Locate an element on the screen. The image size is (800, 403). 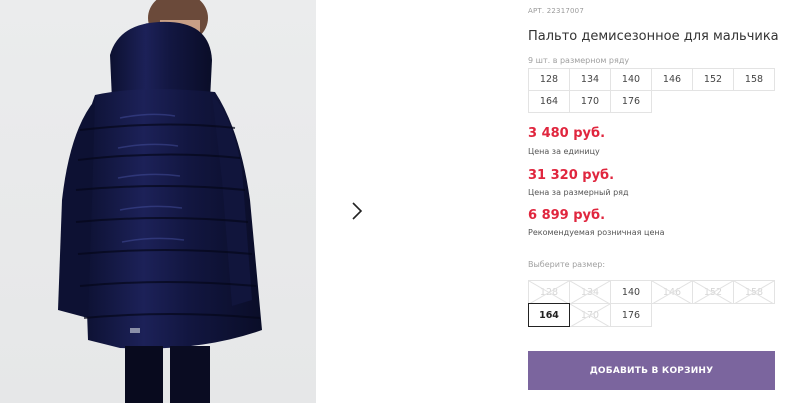
article-number: АРТ. 22317007 is located at coordinates (556, 11).